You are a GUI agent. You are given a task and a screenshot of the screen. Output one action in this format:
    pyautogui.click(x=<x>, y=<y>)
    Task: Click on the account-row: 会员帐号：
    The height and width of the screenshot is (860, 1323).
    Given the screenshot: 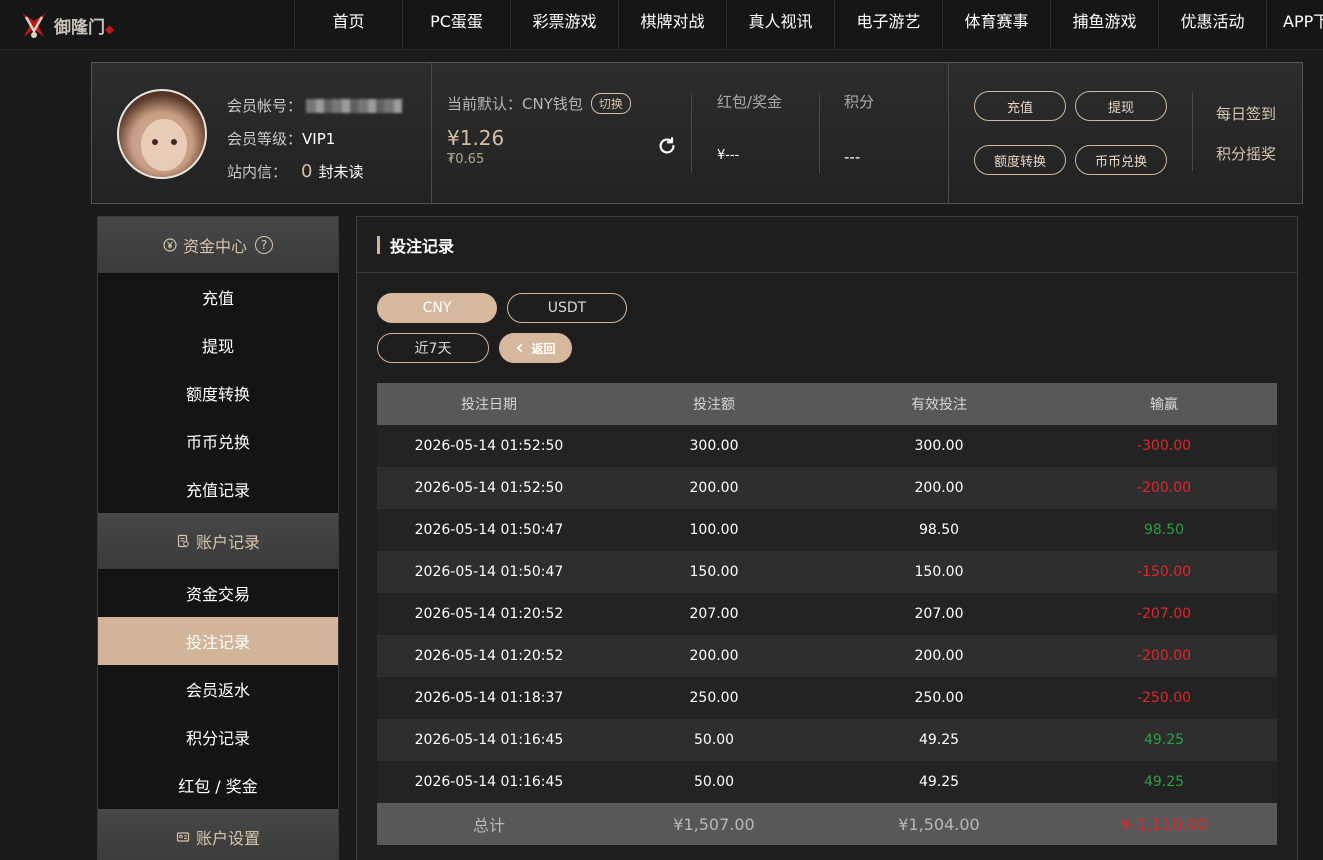 What is the action you would take?
    pyautogui.click(x=315, y=105)
    